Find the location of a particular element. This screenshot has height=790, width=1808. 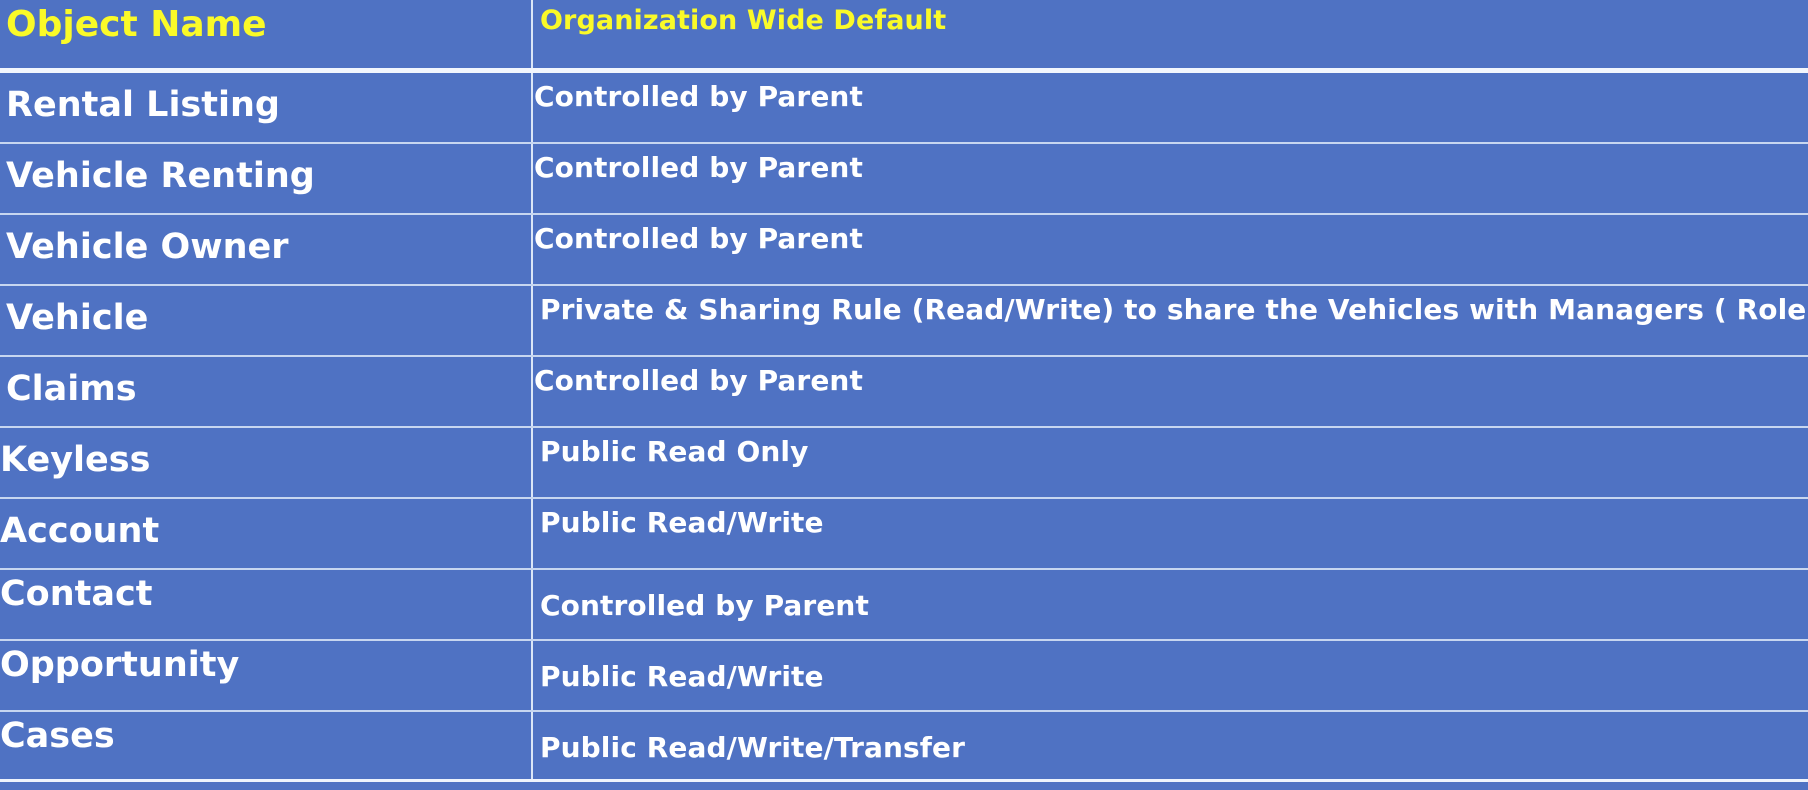

table-row: Account Public Read/Write is located at coordinates (904, 534).